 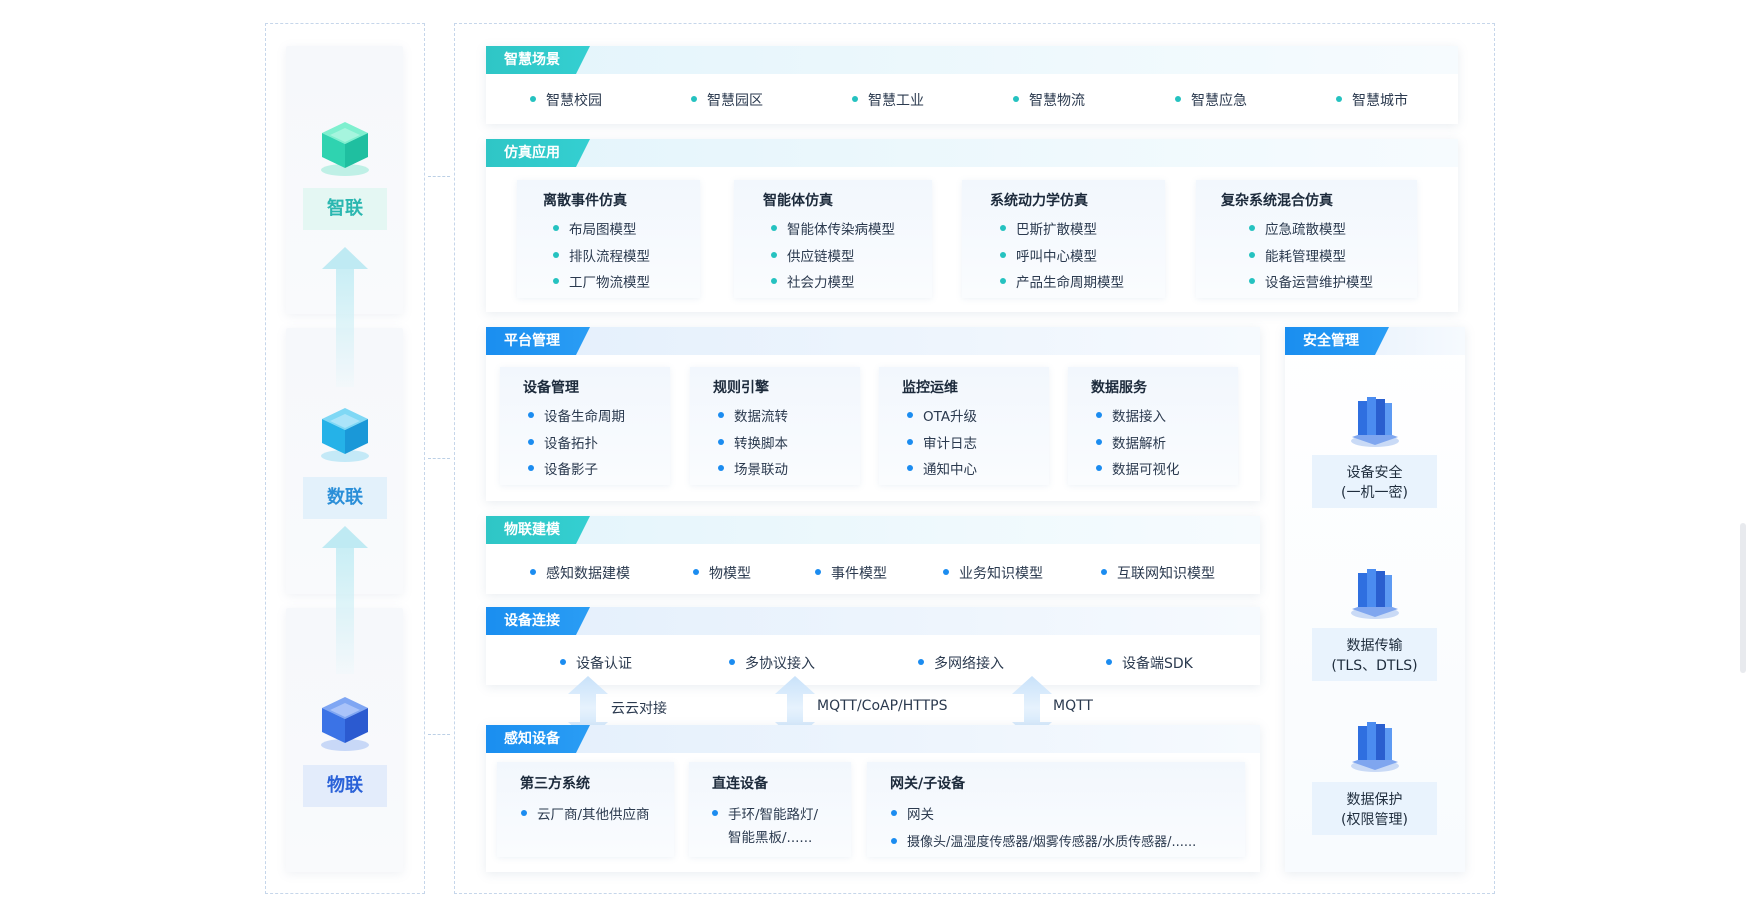 What do you see at coordinates (603, 230) in the screenshot?
I see `sim-card-item-label: 布局图模型` at bounding box center [603, 230].